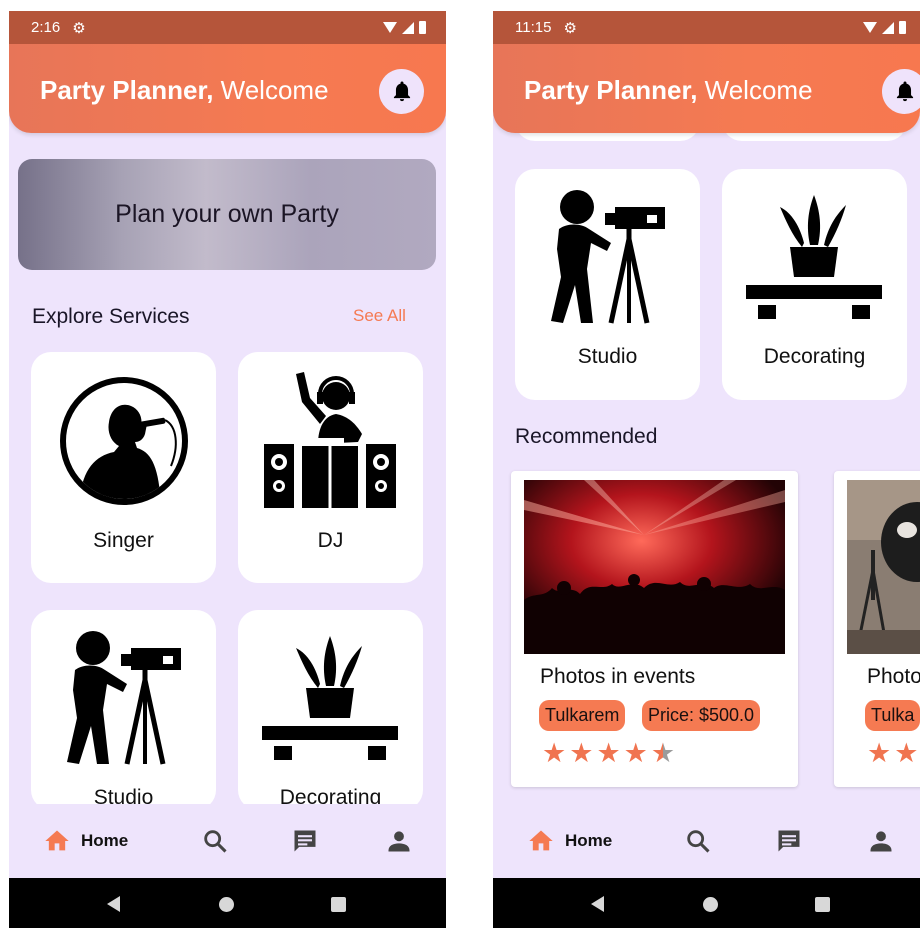 This screenshot has height=928, width=920. Describe the element at coordinates (227, 27) in the screenshot. I see `status-bar: 2:16 ⚙` at that location.